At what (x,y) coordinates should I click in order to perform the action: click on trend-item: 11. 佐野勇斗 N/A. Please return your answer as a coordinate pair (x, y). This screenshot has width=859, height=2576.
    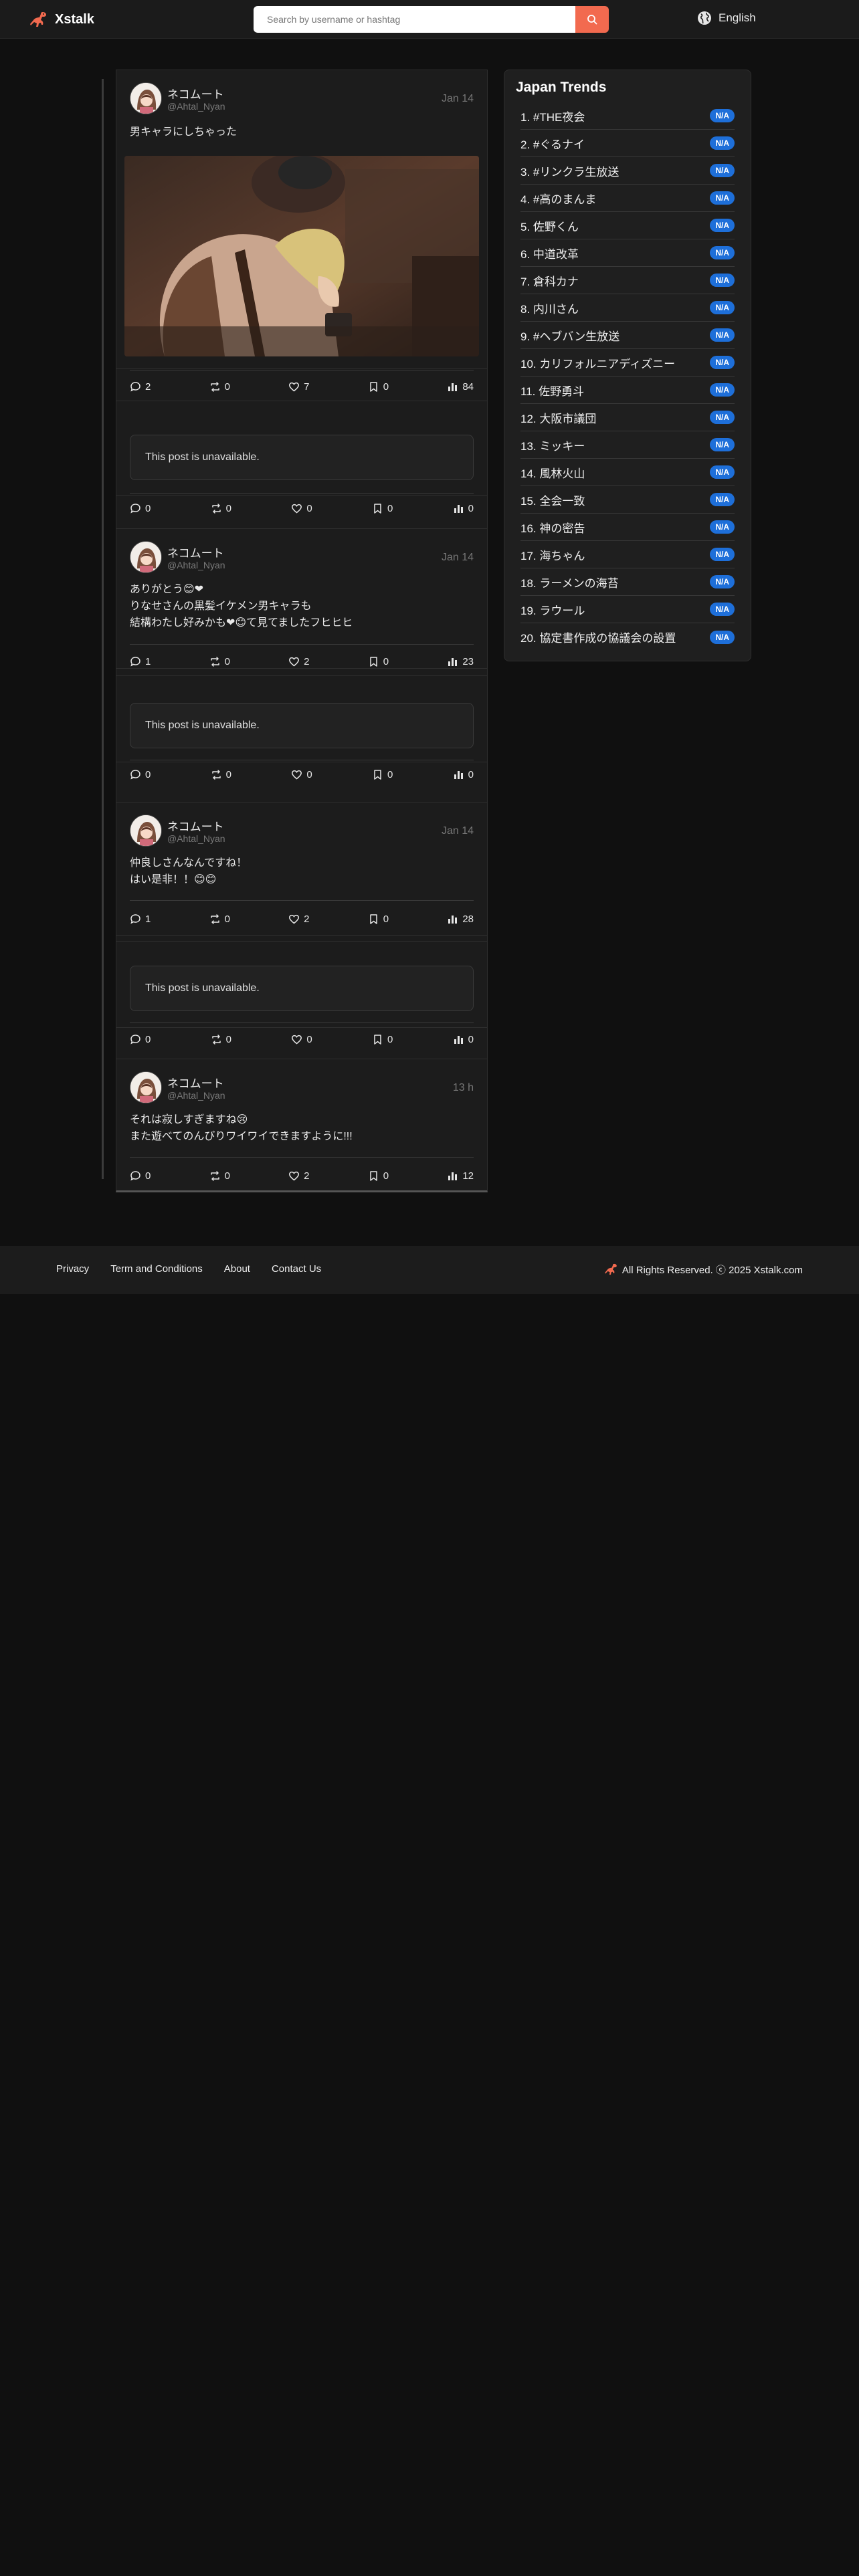
    Looking at the image, I should click on (627, 390).